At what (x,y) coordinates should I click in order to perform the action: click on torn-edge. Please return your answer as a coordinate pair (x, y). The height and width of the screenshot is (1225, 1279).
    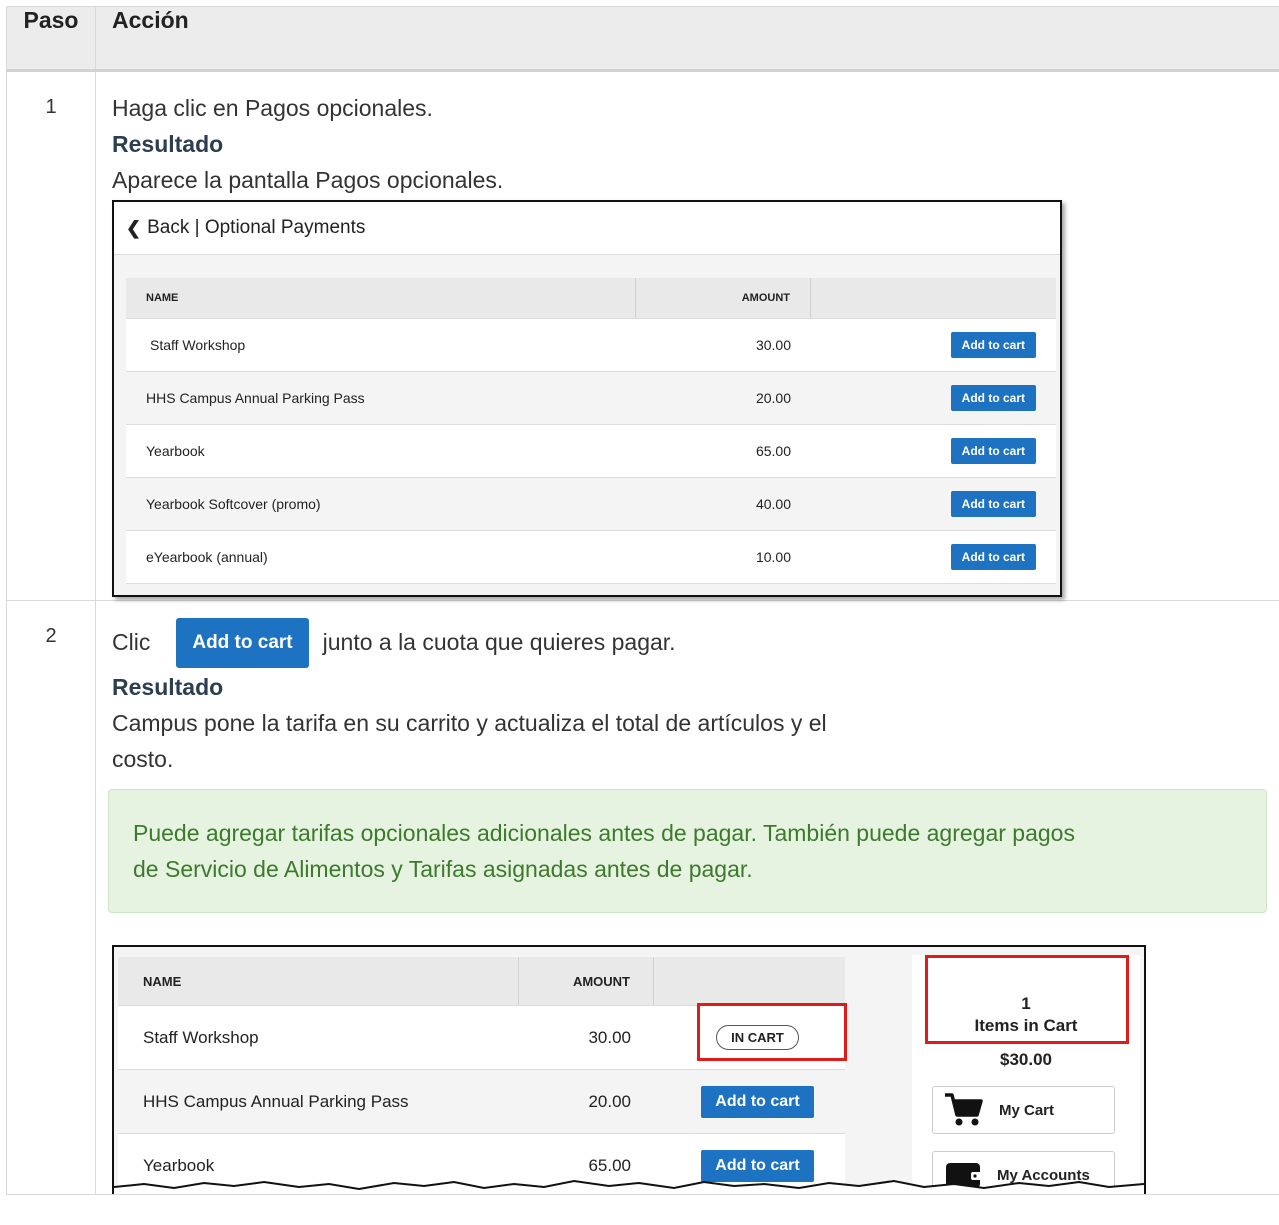
    Looking at the image, I should click on (629, 1186).